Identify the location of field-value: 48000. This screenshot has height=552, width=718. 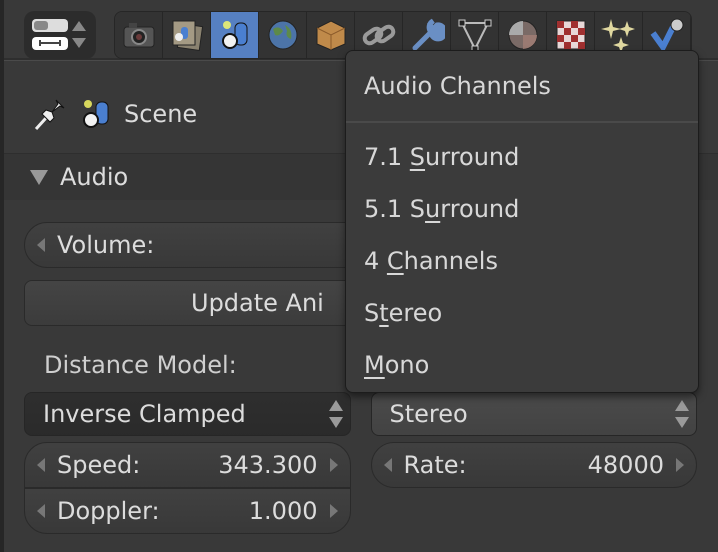
(626, 465).